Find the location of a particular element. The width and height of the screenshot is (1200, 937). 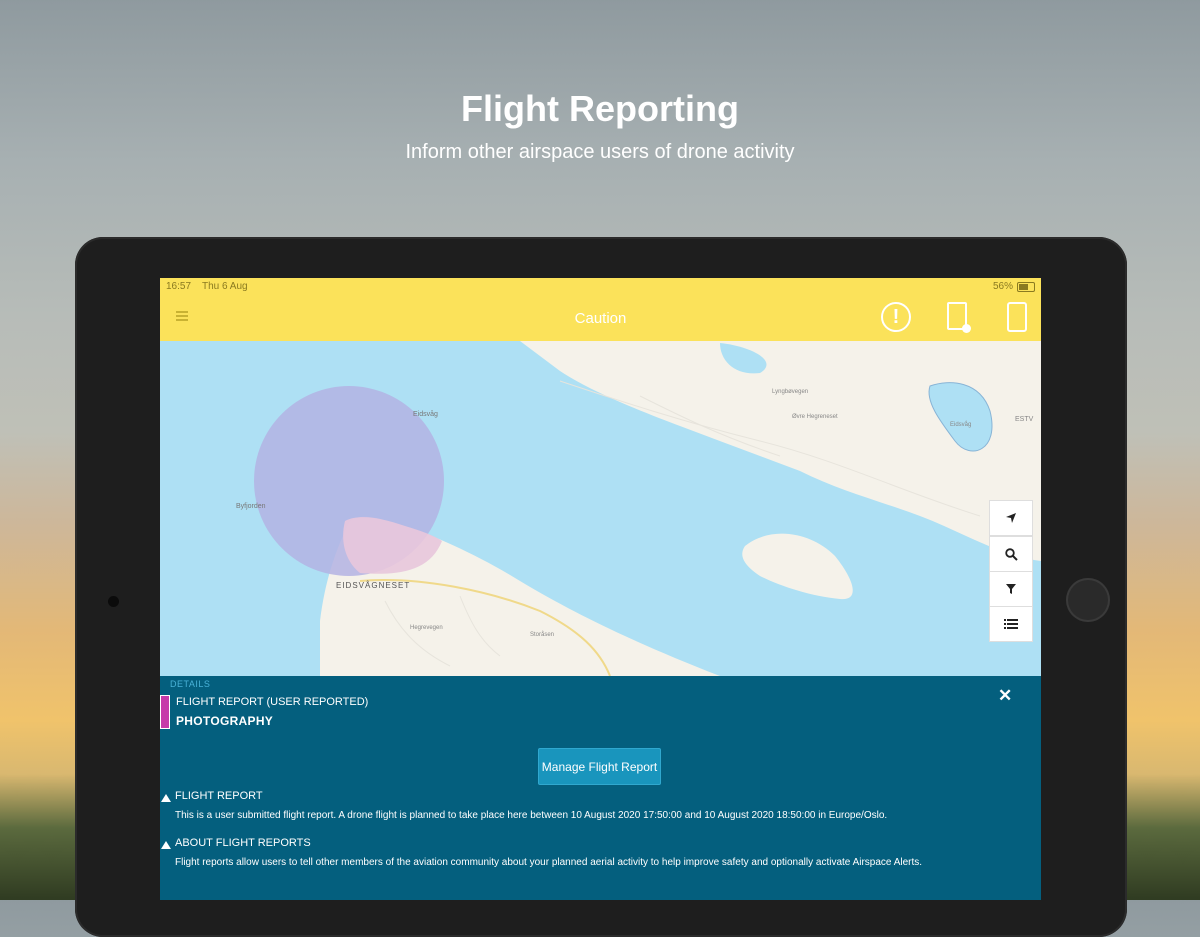

hero-title: Flight Reporting is located at coordinates (600, 108).